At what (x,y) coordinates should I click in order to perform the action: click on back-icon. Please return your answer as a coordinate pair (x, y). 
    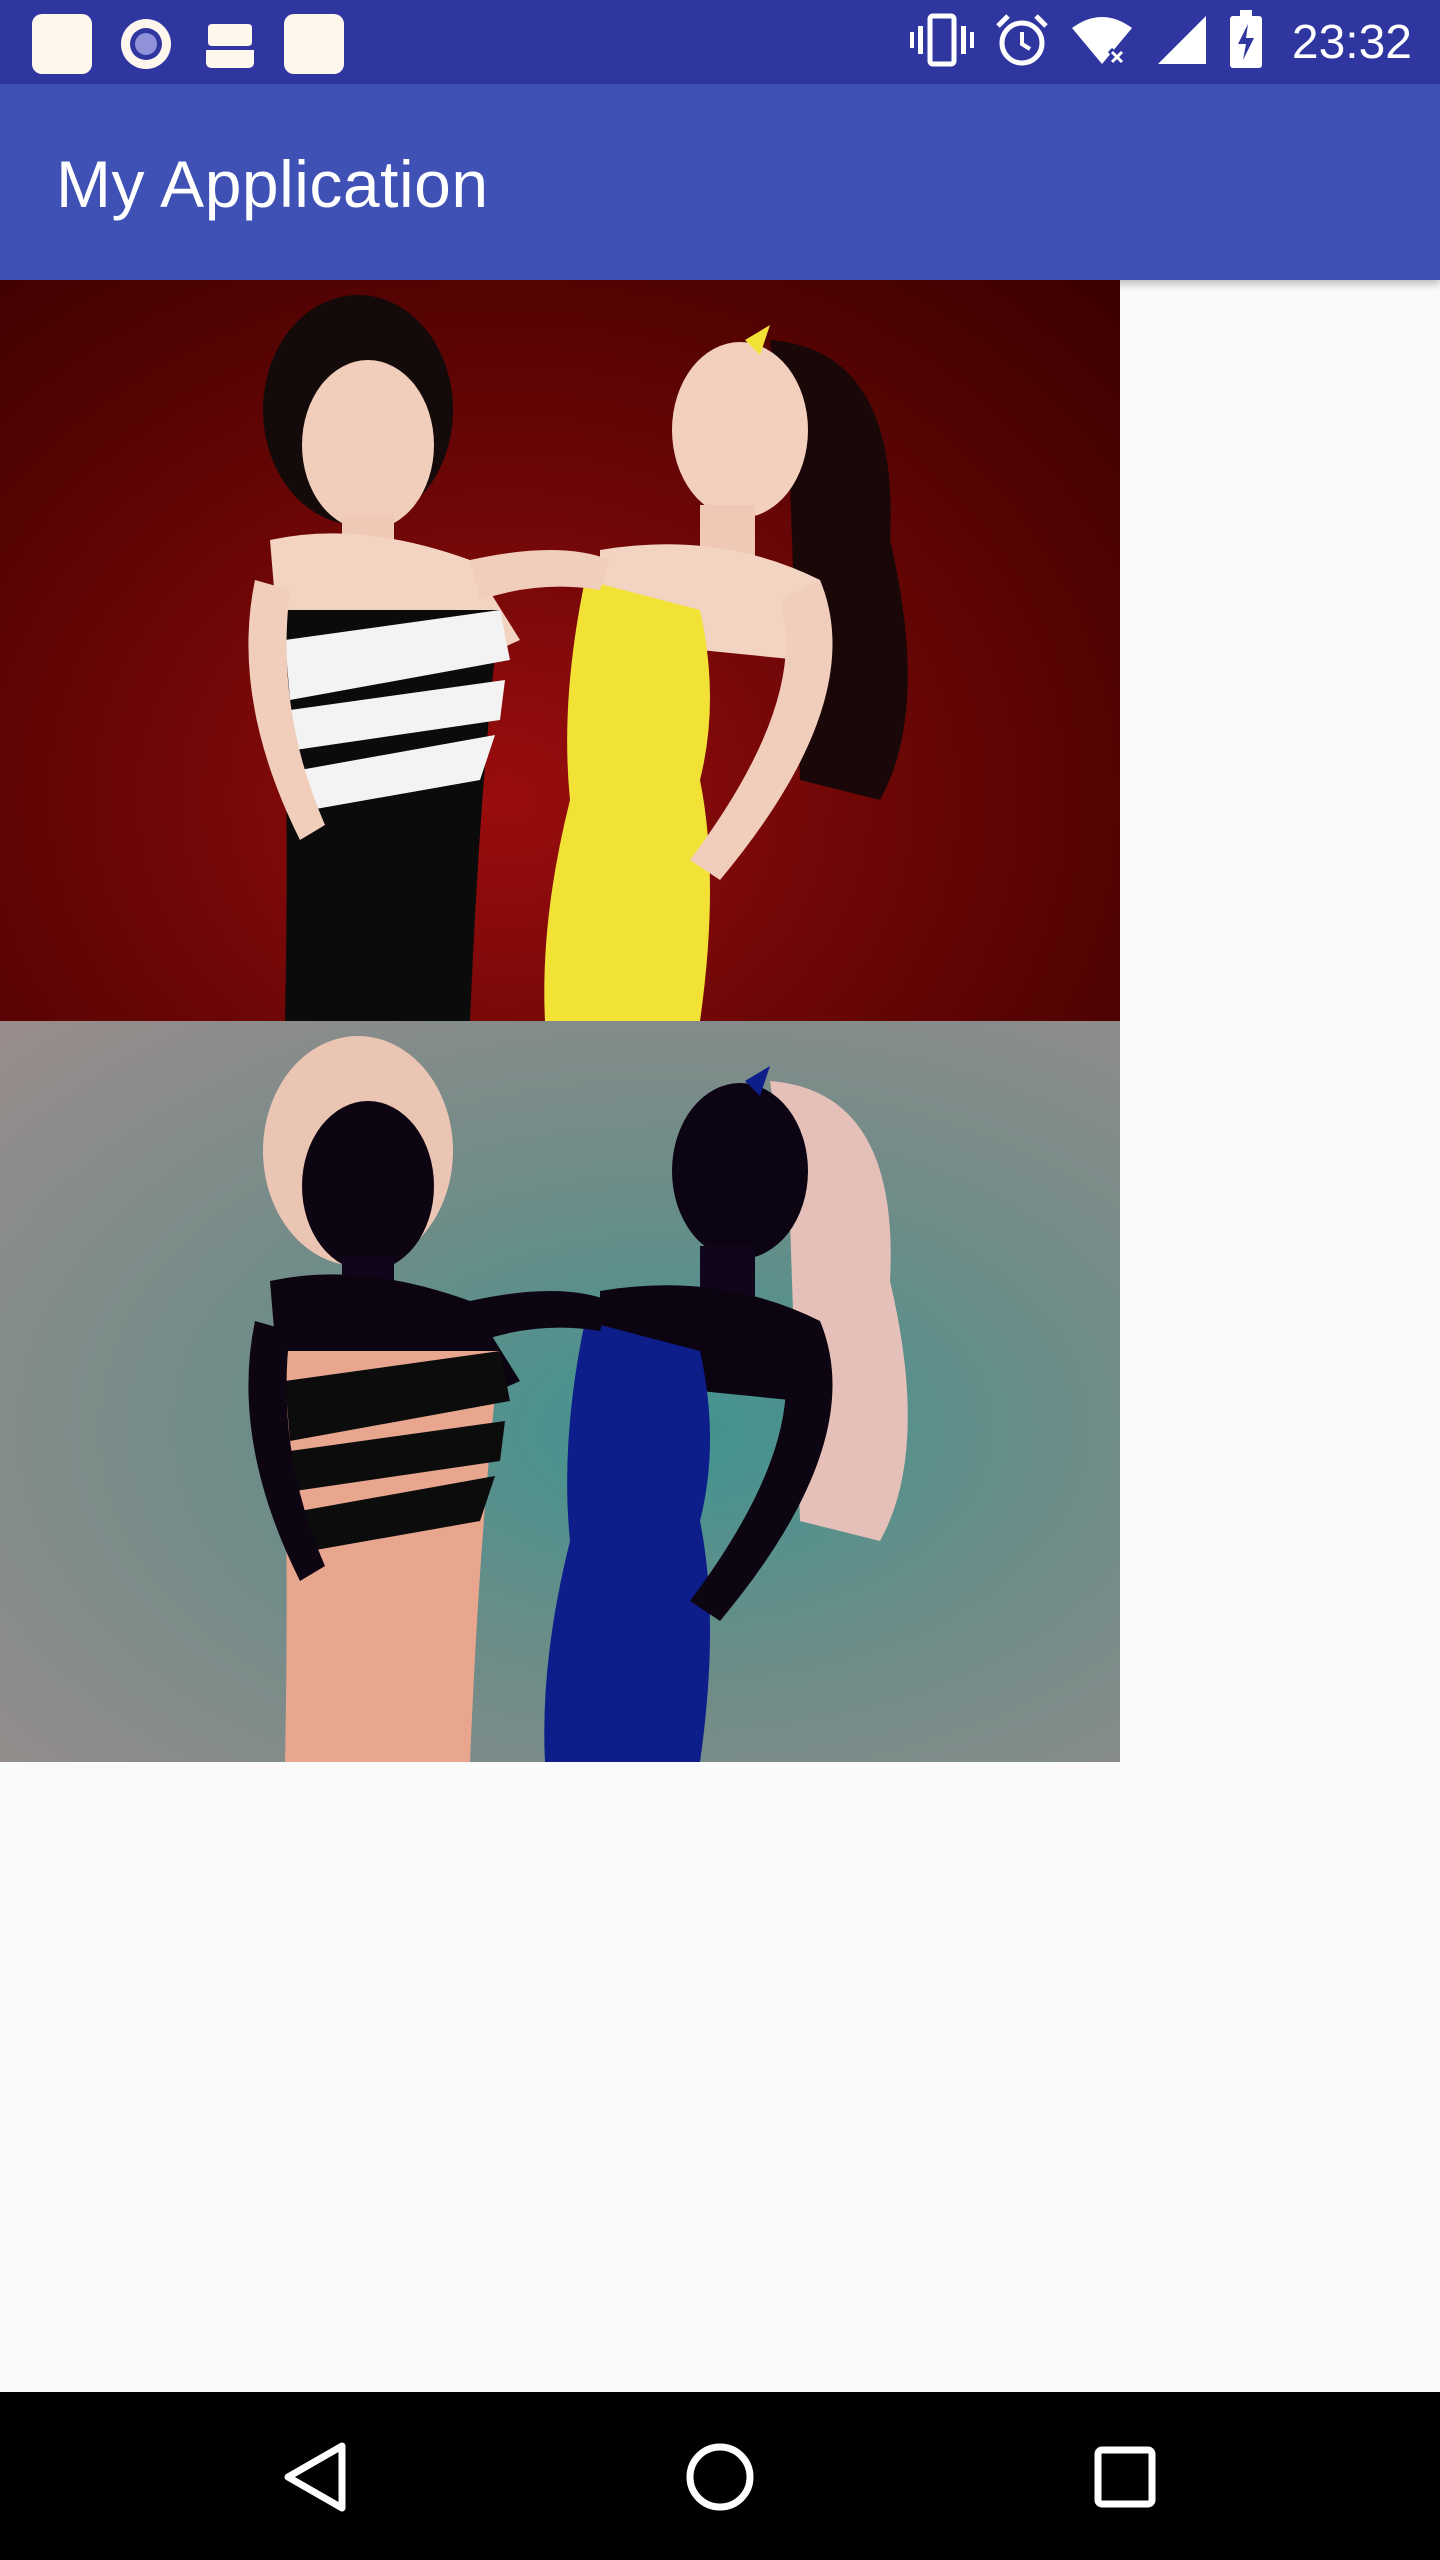
    Looking at the image, I should click on (315, 2477).